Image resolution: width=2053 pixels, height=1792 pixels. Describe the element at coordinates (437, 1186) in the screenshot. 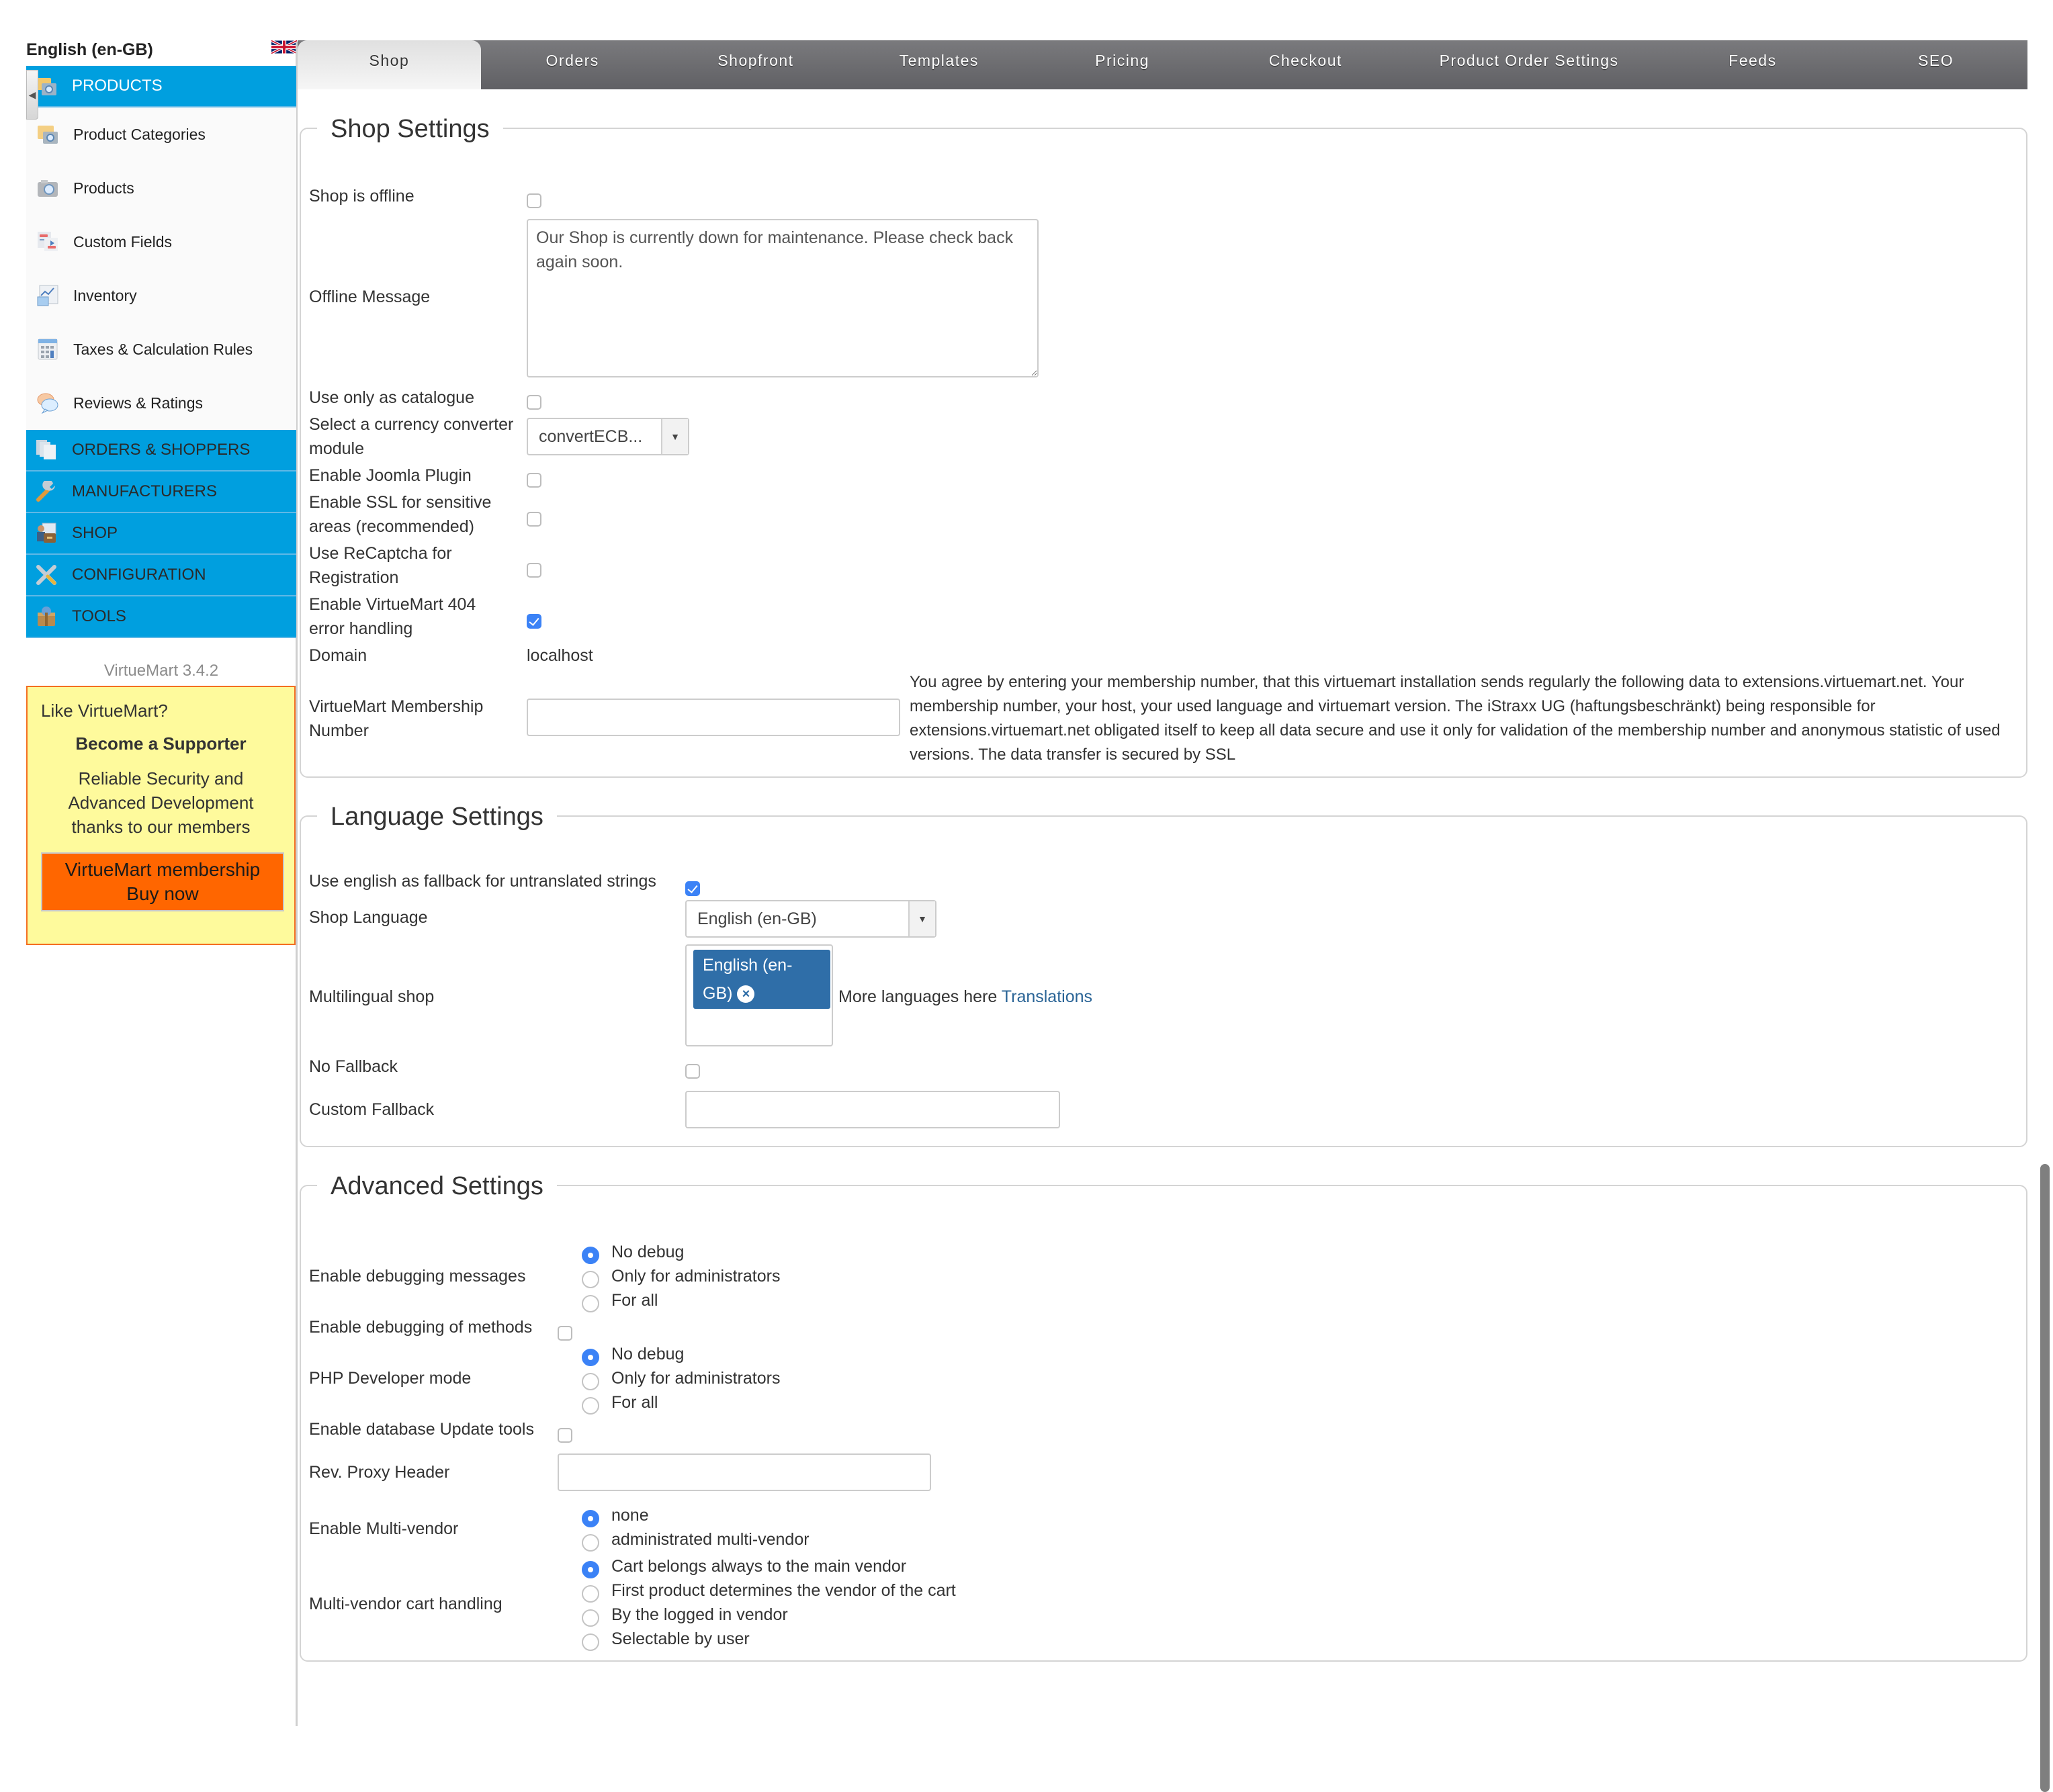

I see `advanced-settings-legend: Advanced Settings` at that location.